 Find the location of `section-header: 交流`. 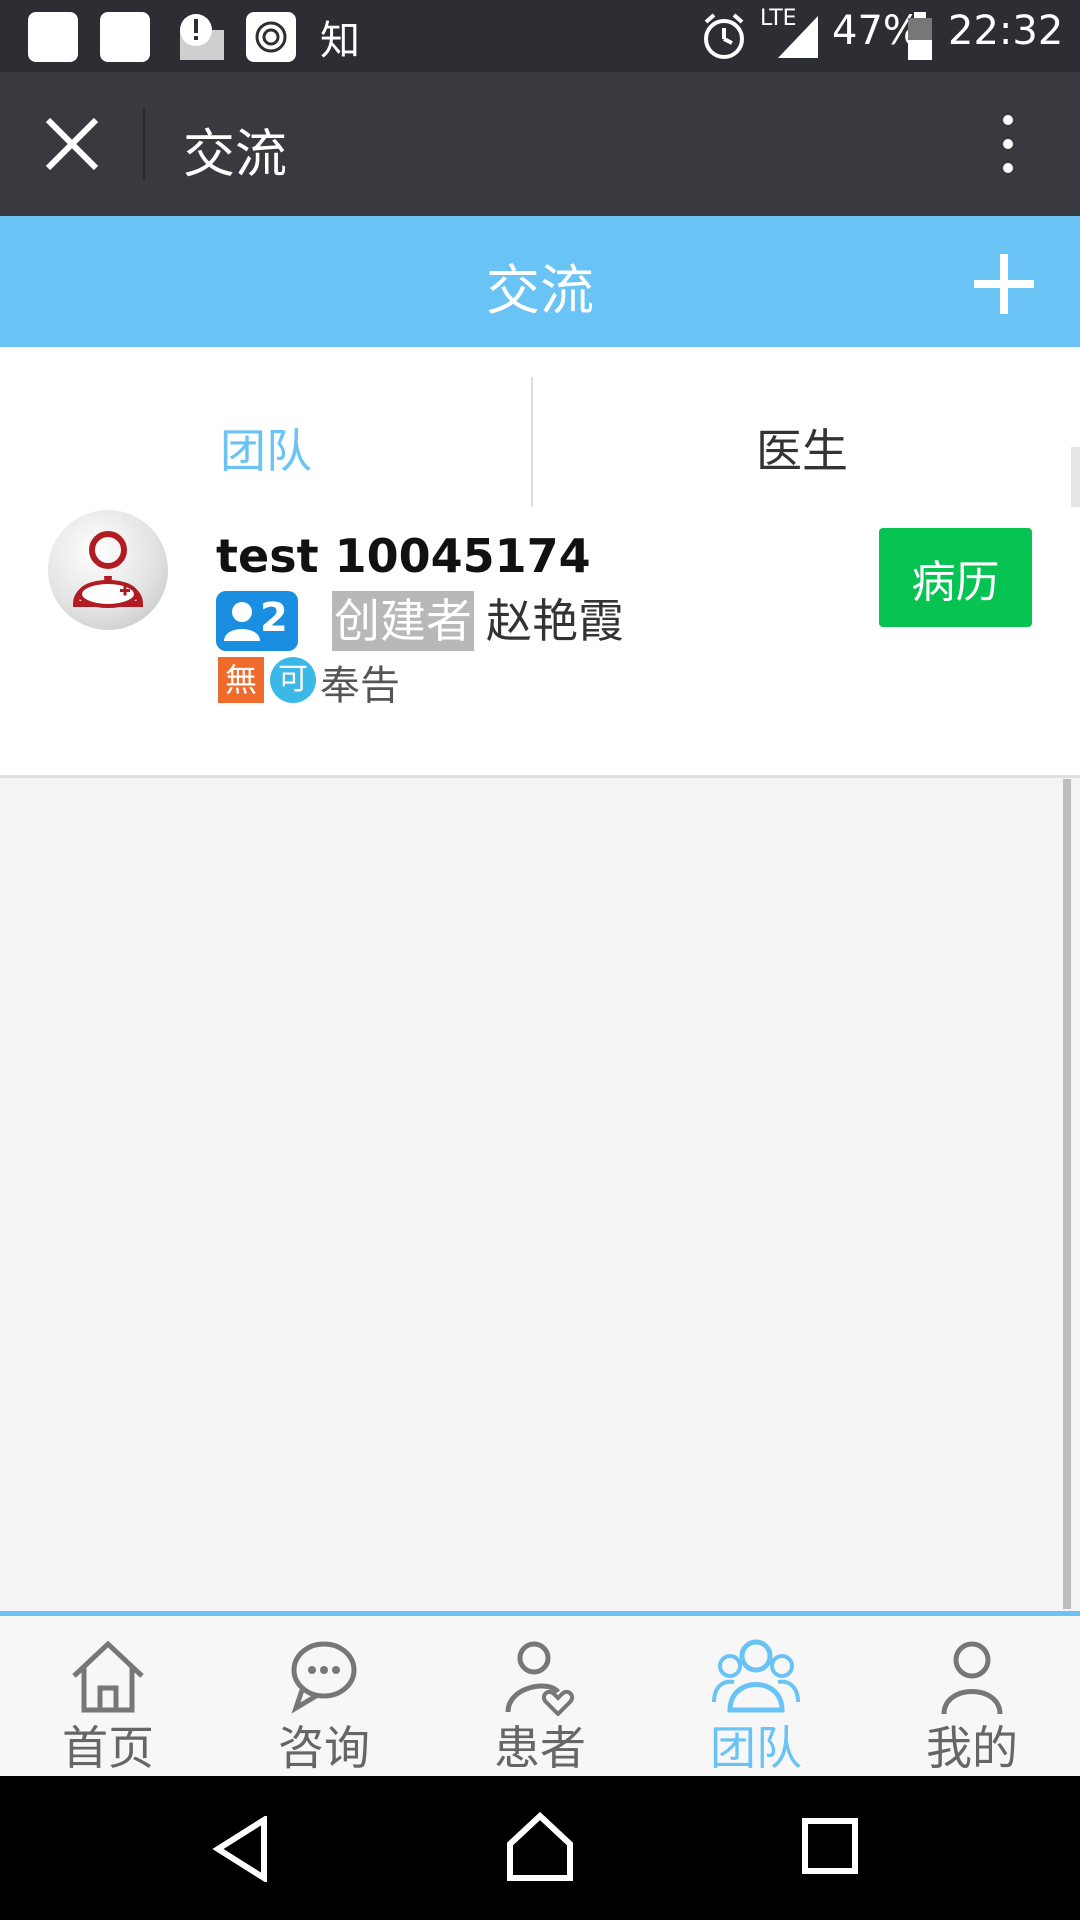

section-header: 交流 is located at coordinates (540, 281).